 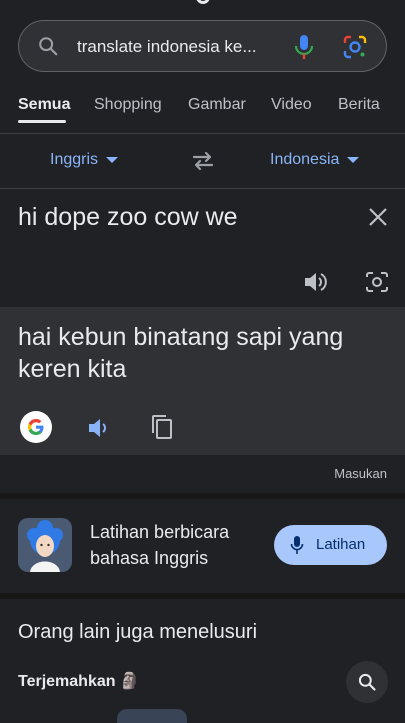 What do you see at coordinates (152, 716) in the screenshot?
I see `bottom-nav-active-pill` at bounding box center [152, 716].